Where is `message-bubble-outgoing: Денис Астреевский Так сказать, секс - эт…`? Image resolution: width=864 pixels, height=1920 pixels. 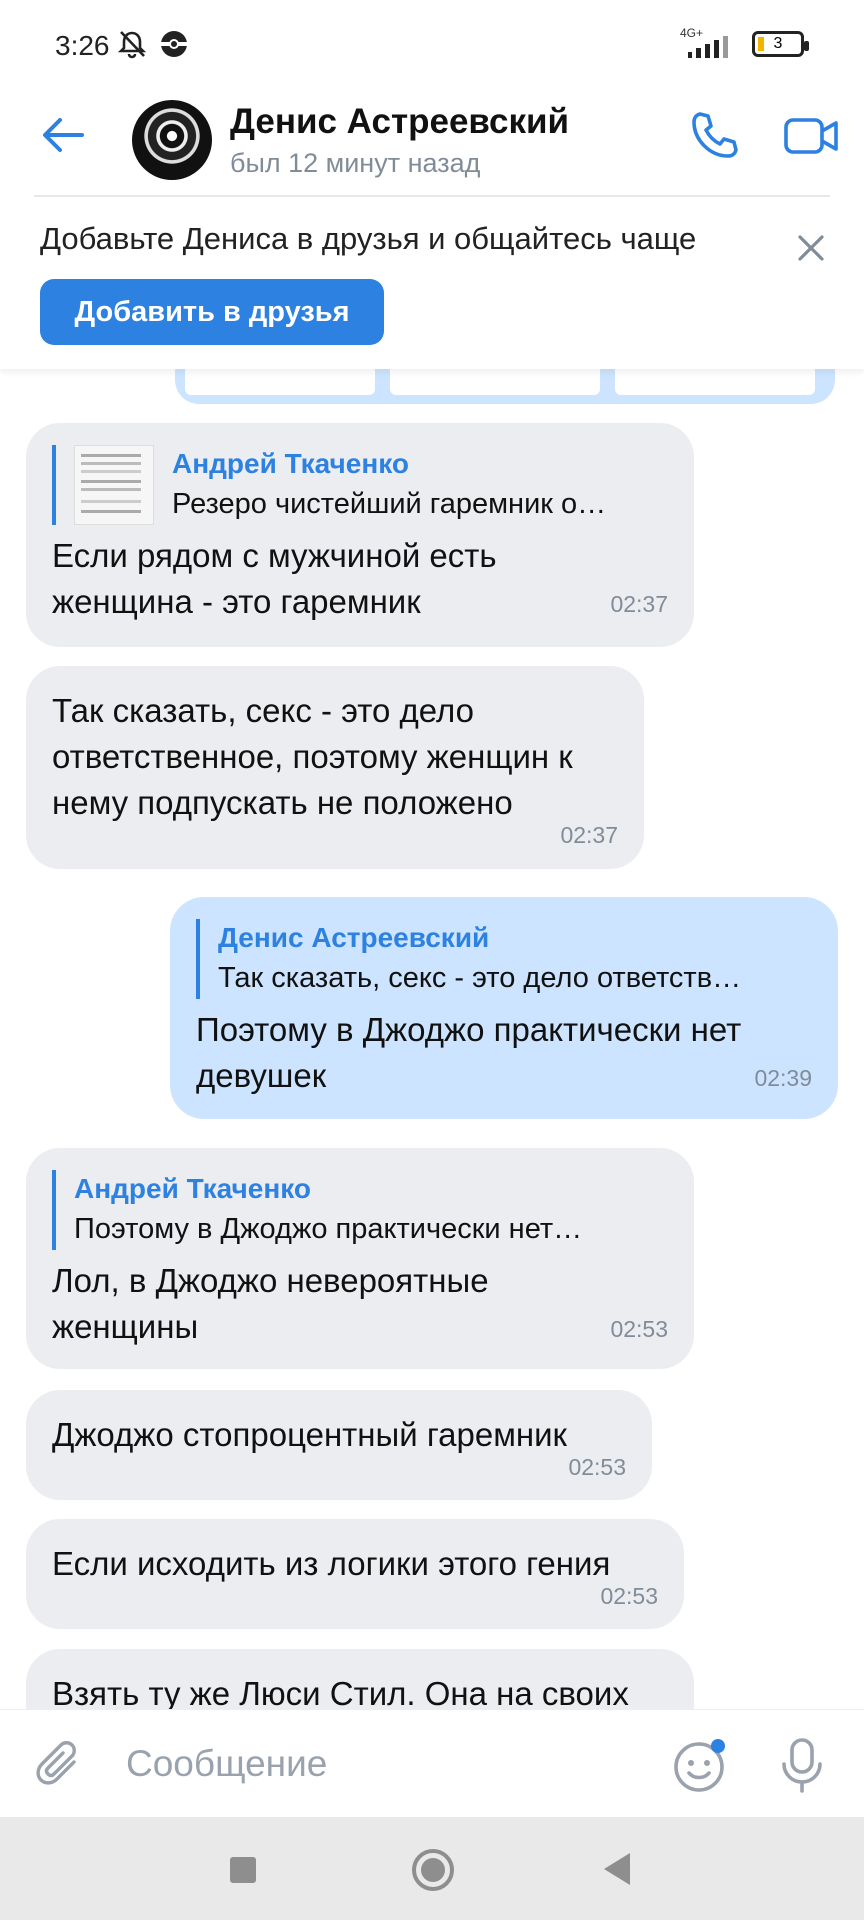
message-bubble-outgoing: Денис Астреевский Так сказать, секс - эт… is located at coordinates (504, 1008).